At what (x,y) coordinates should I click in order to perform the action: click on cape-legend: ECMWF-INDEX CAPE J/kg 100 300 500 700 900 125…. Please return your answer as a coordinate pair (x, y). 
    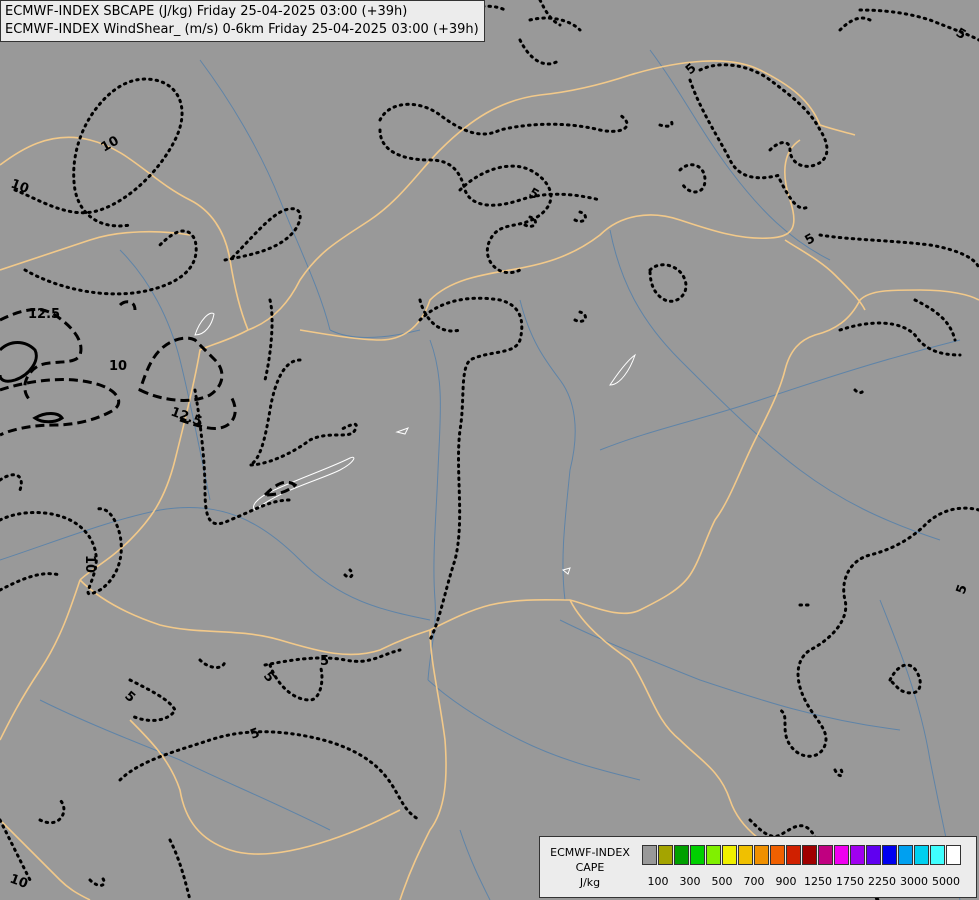
    Looking at the image, I should click on (758, 867).